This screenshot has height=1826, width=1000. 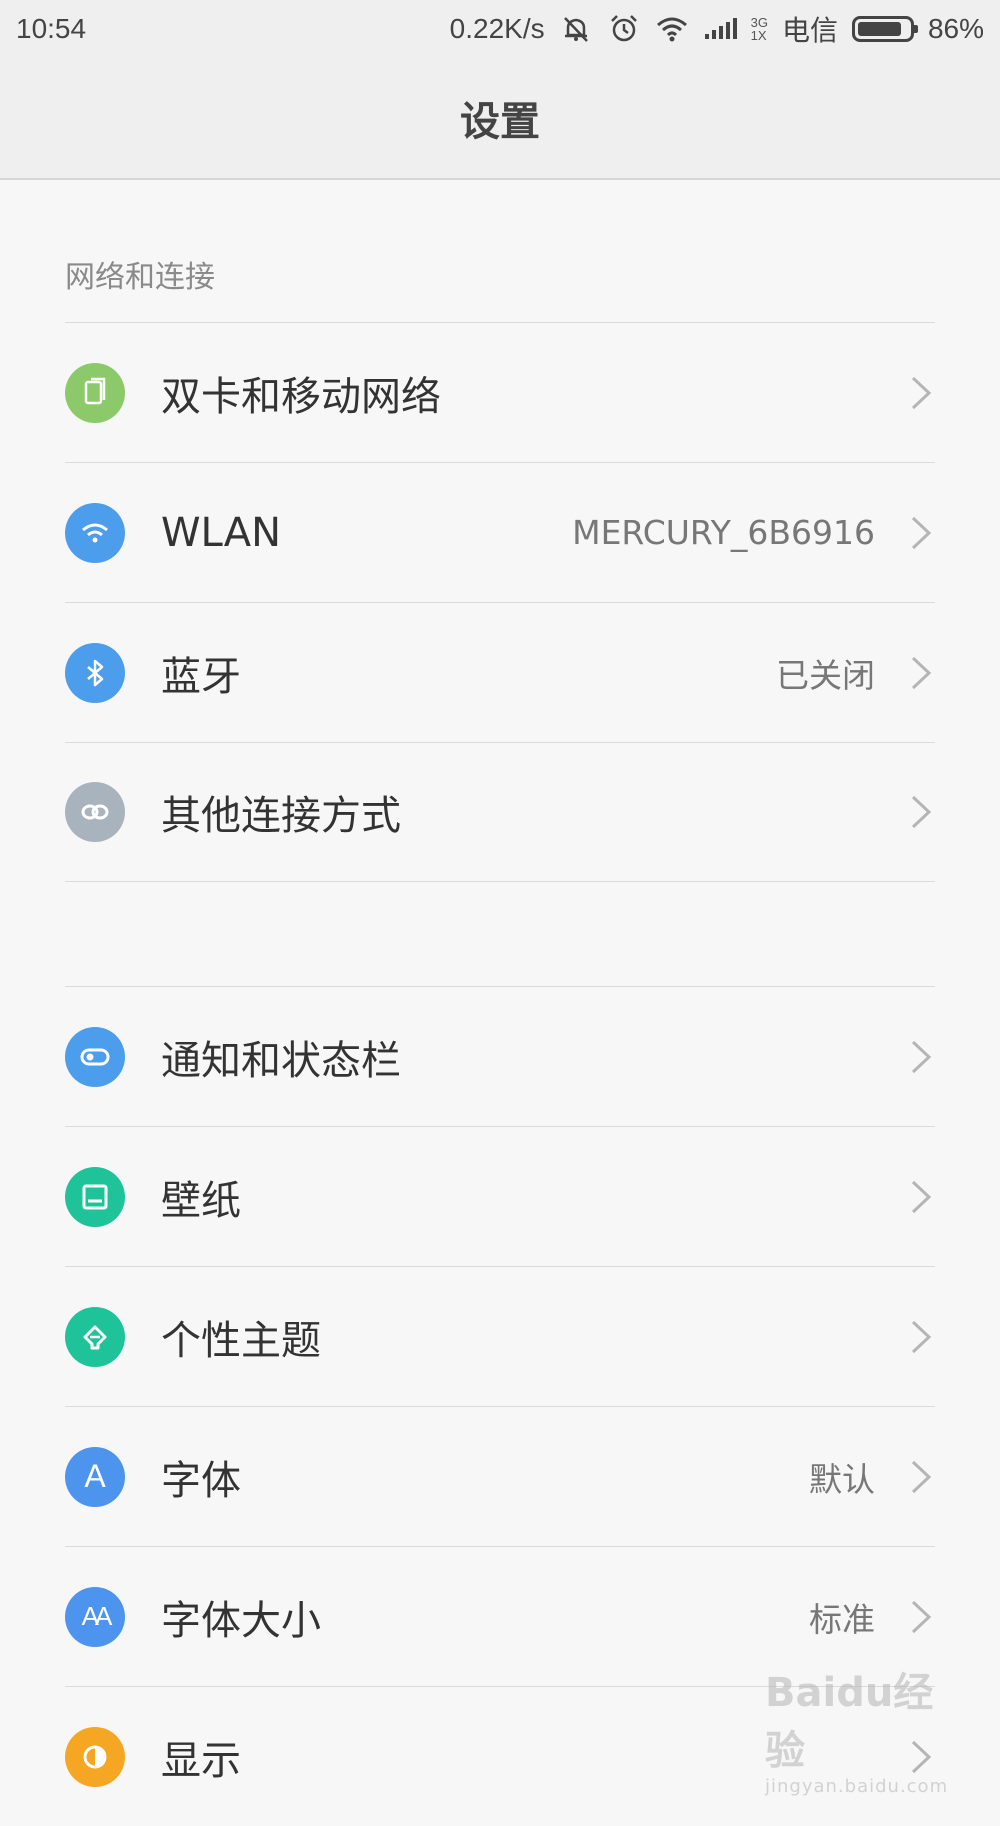 I want to click on battery-icon, so click(x=884, y=29).